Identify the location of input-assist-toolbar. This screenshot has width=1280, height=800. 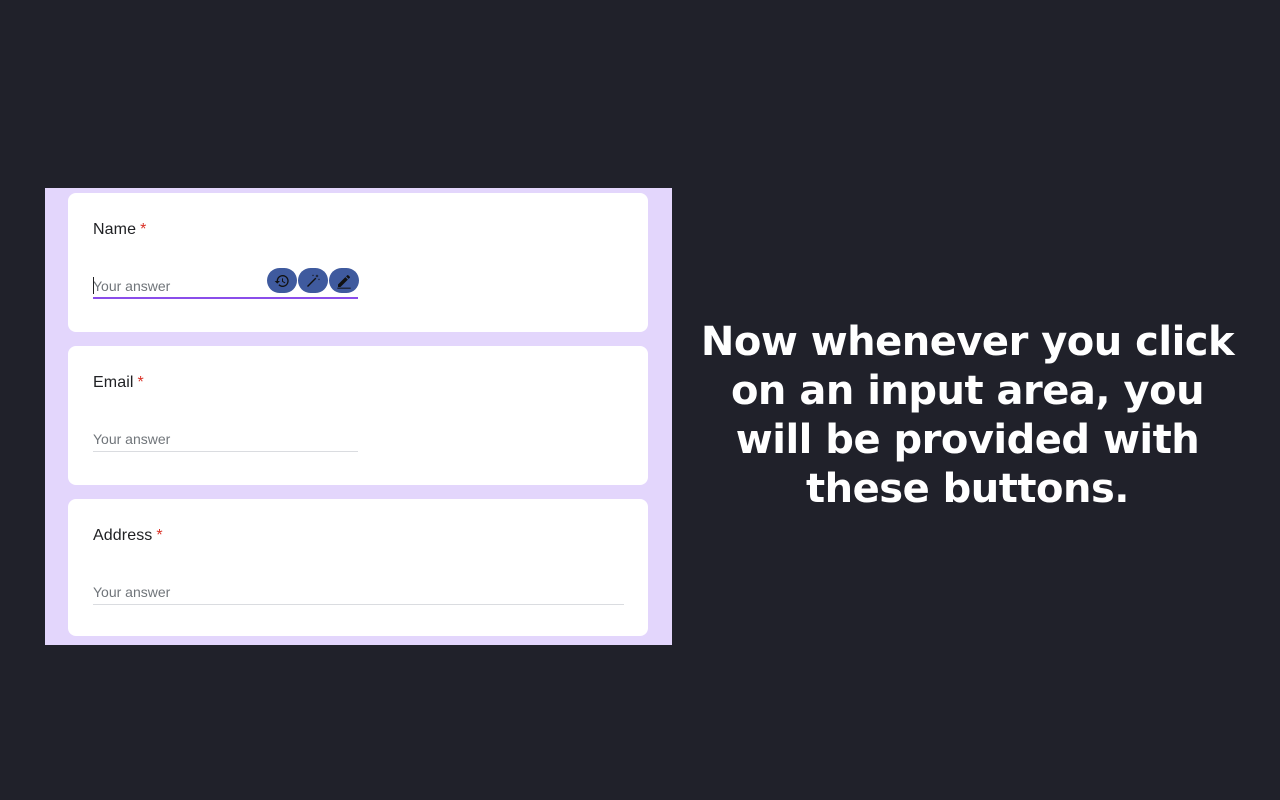
(313, 280).